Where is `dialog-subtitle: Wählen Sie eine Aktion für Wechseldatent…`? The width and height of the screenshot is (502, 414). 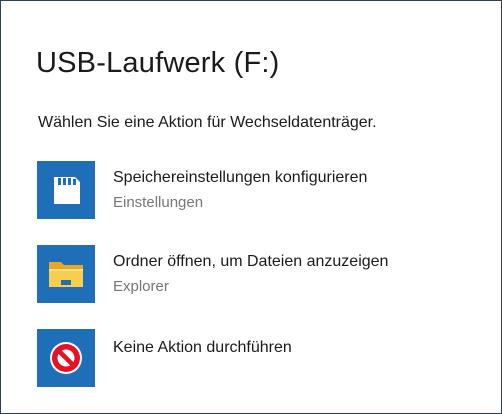
dialog-subtitle: Wählen Sie eine Aktion für Wechseldatent… is located at coordinates (207, 122).